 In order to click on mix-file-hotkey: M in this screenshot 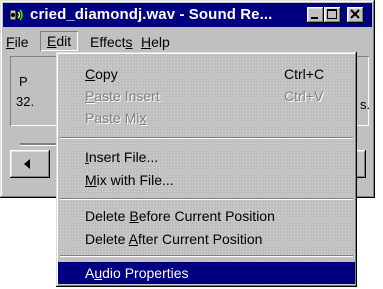, I will do `click(91, 180)`.